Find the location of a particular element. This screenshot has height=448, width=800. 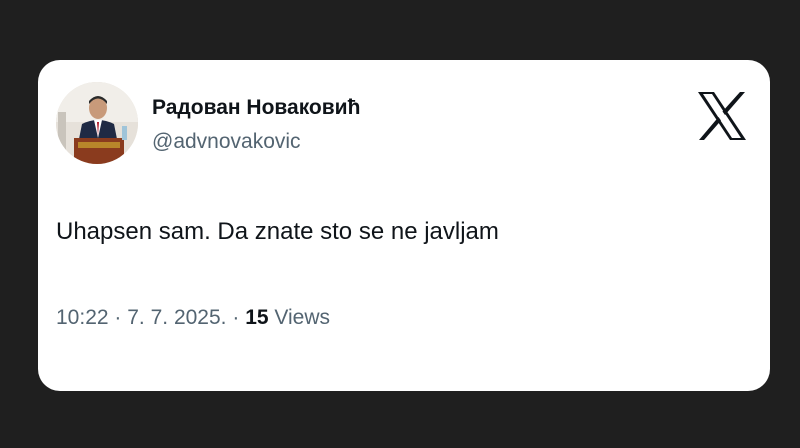

x-logo-icon is located at coordinates (722, 116).